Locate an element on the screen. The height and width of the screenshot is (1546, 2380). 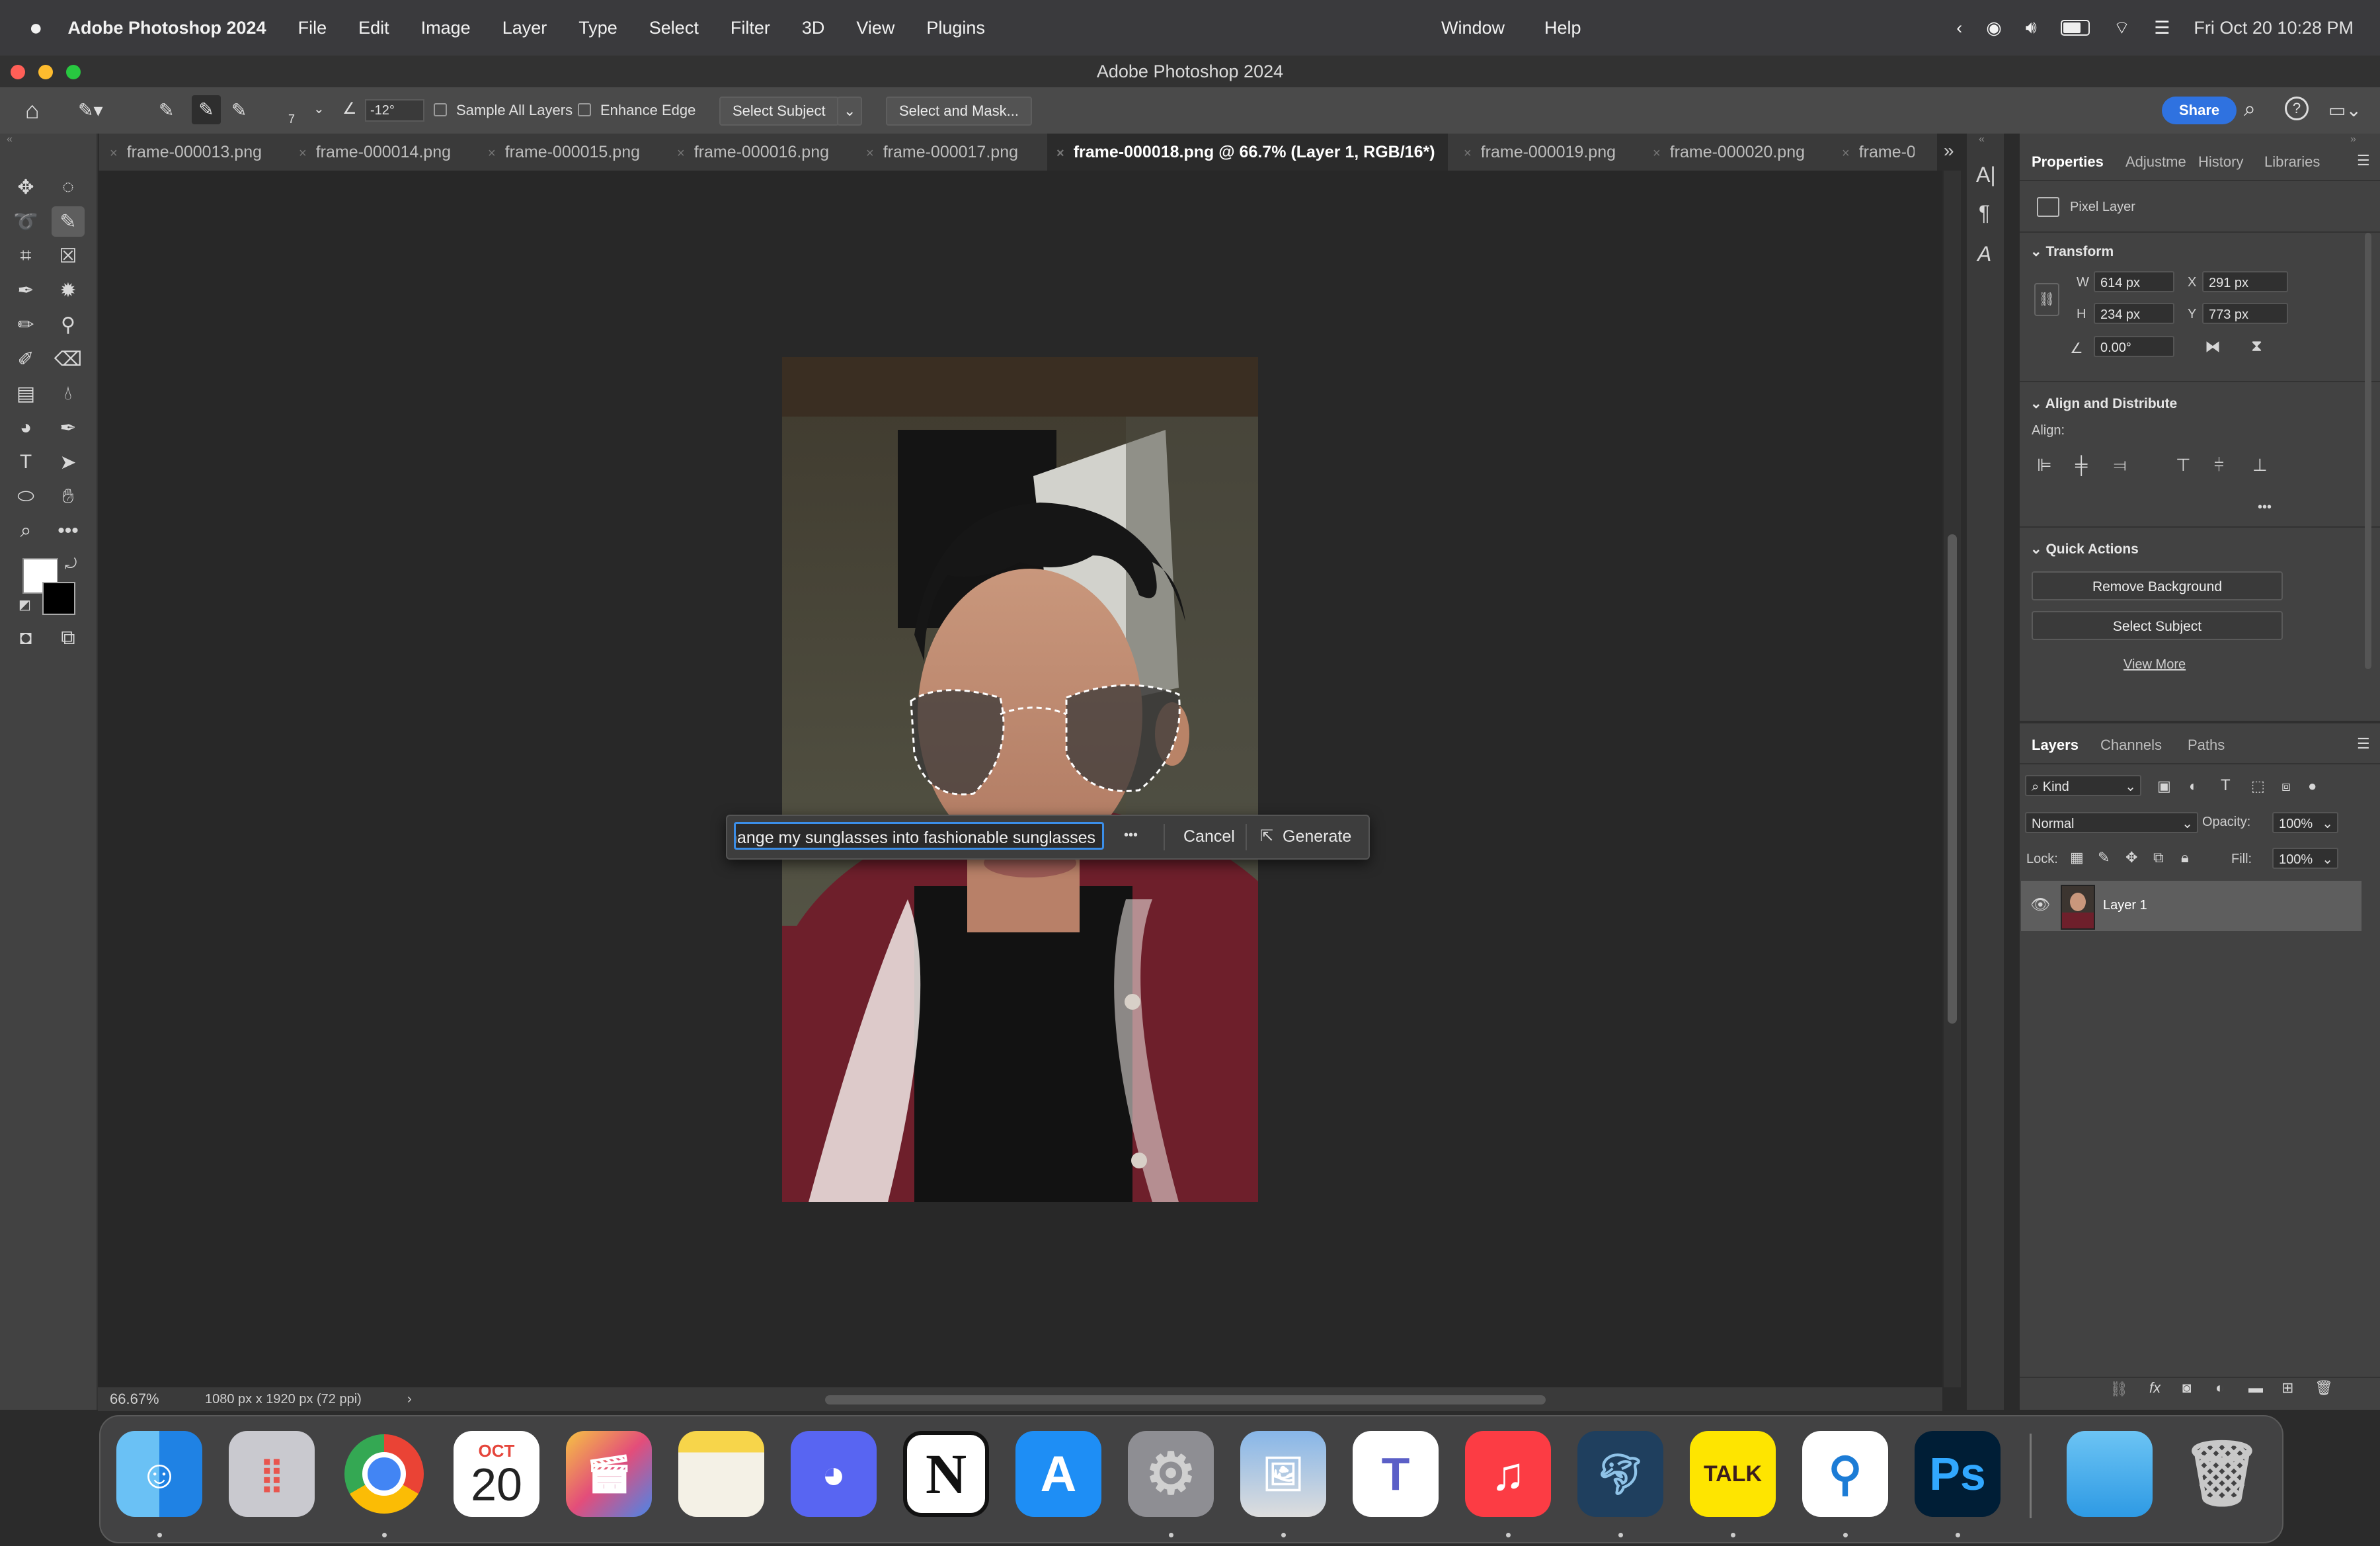
panel-menu-icon: ☰ is located at coordinates (2363, 160).